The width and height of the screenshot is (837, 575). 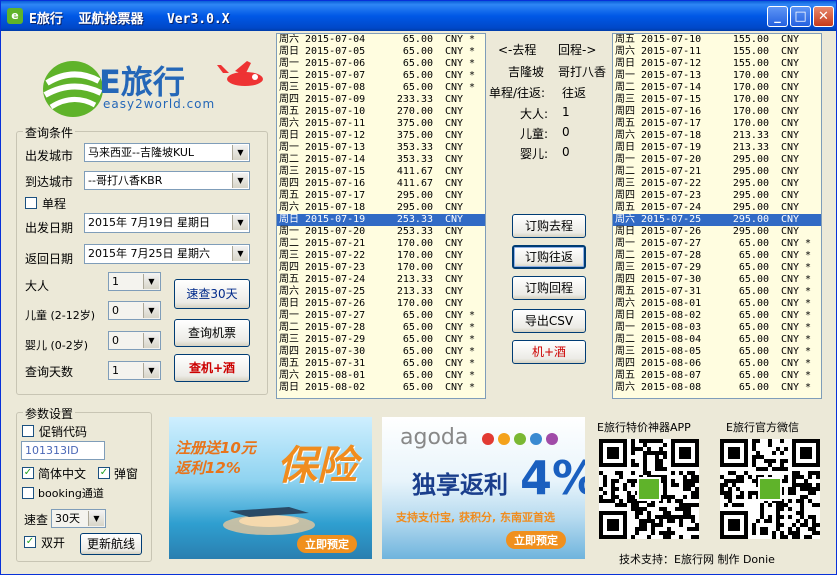 I want to click on flight-row: 周二 2015-07-21 295.00 CNY, so click(x=717, y=172).